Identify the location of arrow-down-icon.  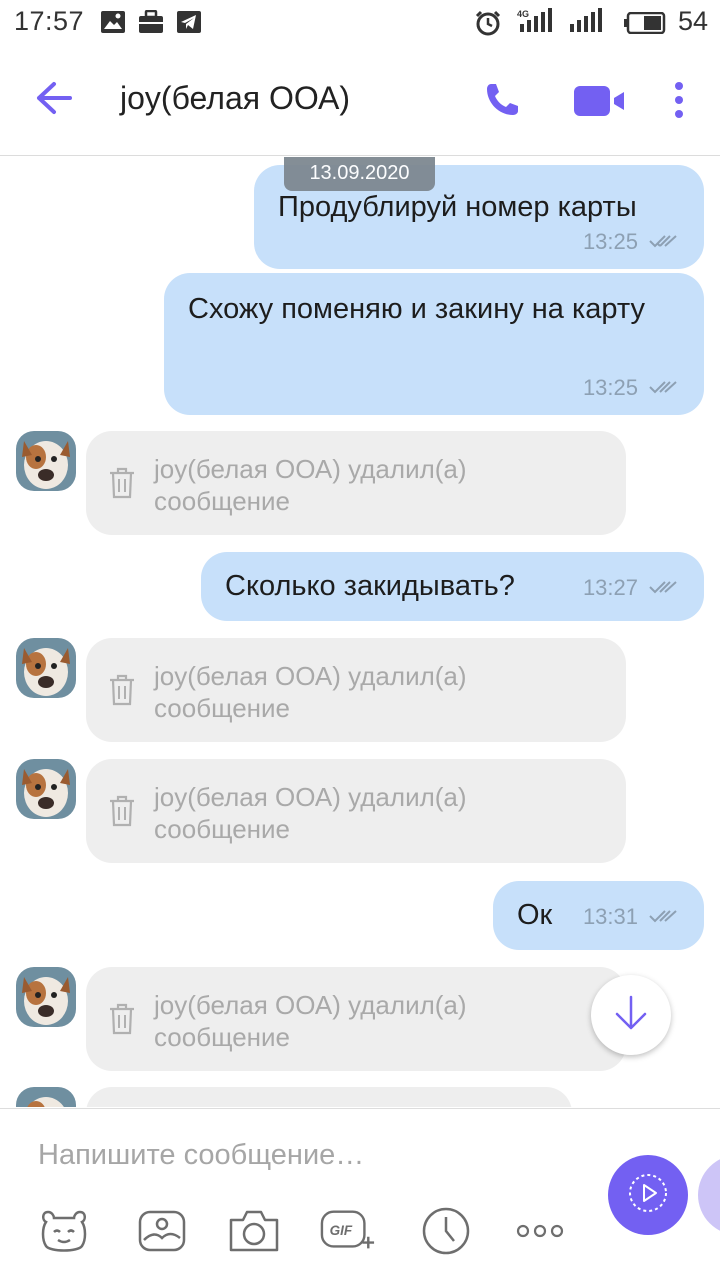
(631, 1015).